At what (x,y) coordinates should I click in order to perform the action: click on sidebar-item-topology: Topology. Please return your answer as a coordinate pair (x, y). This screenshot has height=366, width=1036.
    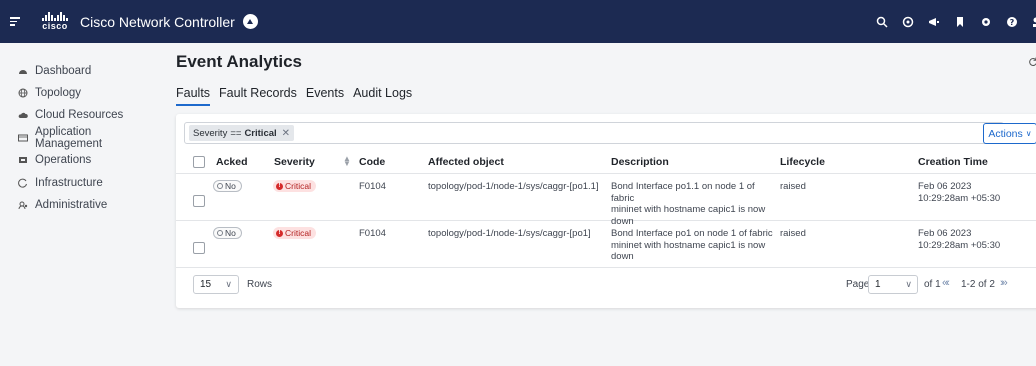
    Looking at the image, I should click on (49, 93).